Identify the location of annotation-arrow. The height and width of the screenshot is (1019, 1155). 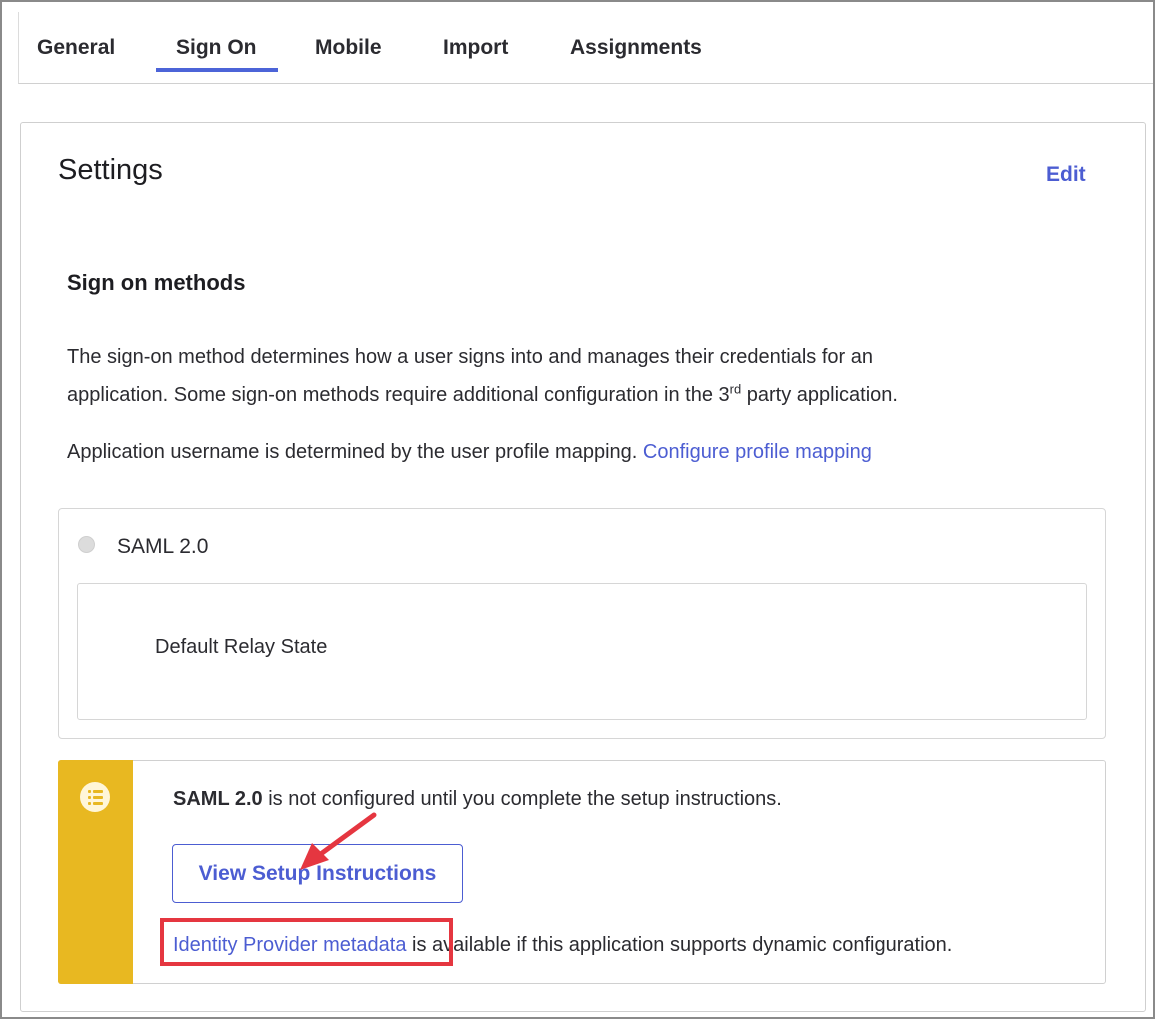
(338, 841).